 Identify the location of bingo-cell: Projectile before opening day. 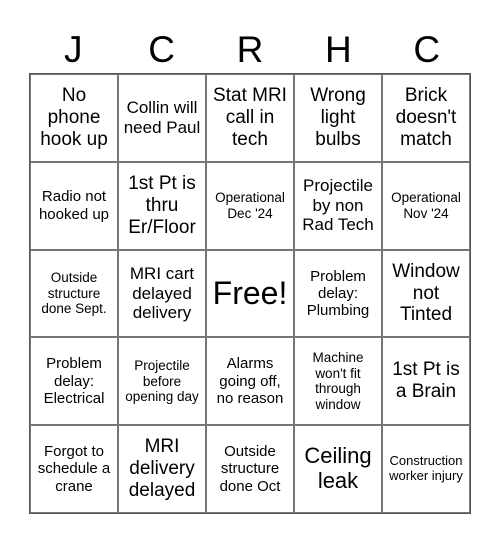
(162, 381).